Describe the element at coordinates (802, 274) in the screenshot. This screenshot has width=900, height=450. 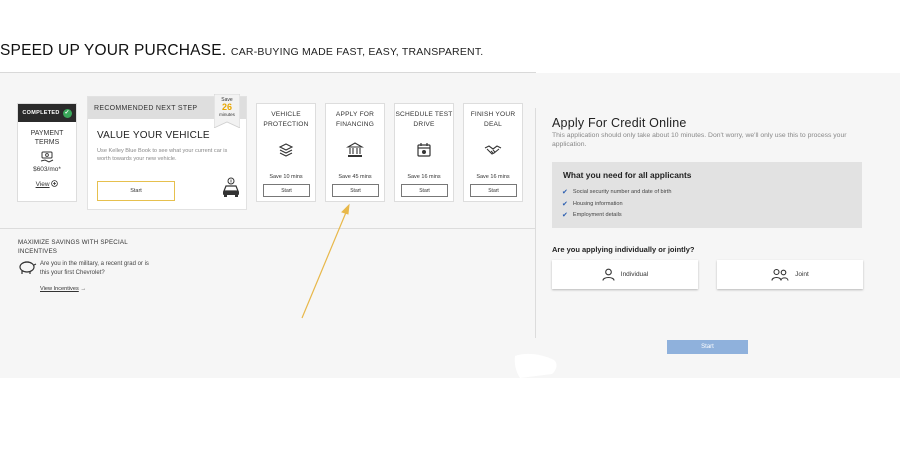
I see `joint-option-label: Joint` at that location.